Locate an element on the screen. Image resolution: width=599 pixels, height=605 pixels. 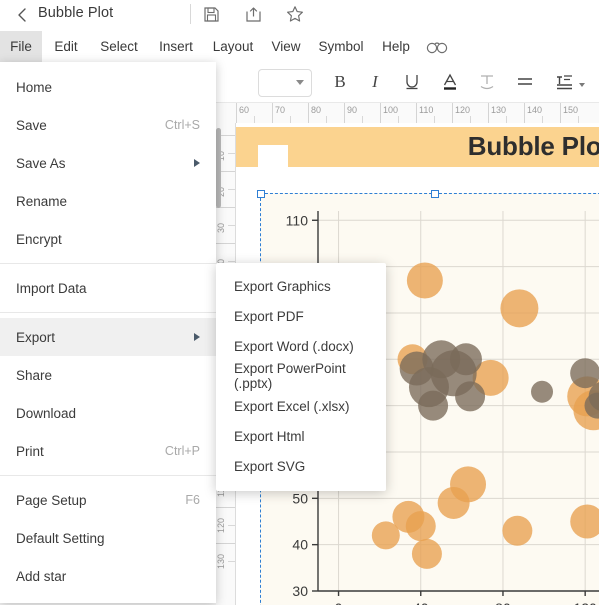
file-menu-item-page-setup: Page Setup F6 is located at coordinates (108, 500).